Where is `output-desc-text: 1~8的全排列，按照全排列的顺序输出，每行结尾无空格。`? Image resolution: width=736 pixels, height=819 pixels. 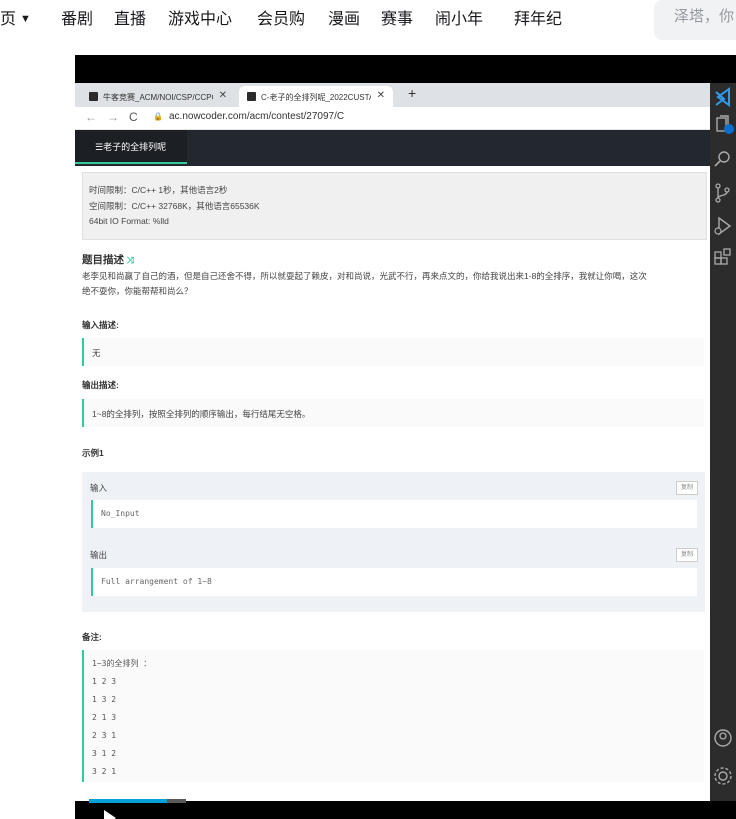 output-desc-text: 1~8的全排列，按照全排列的顺序输出，每行结尾无空格。 is located at coordinates (201, 414).